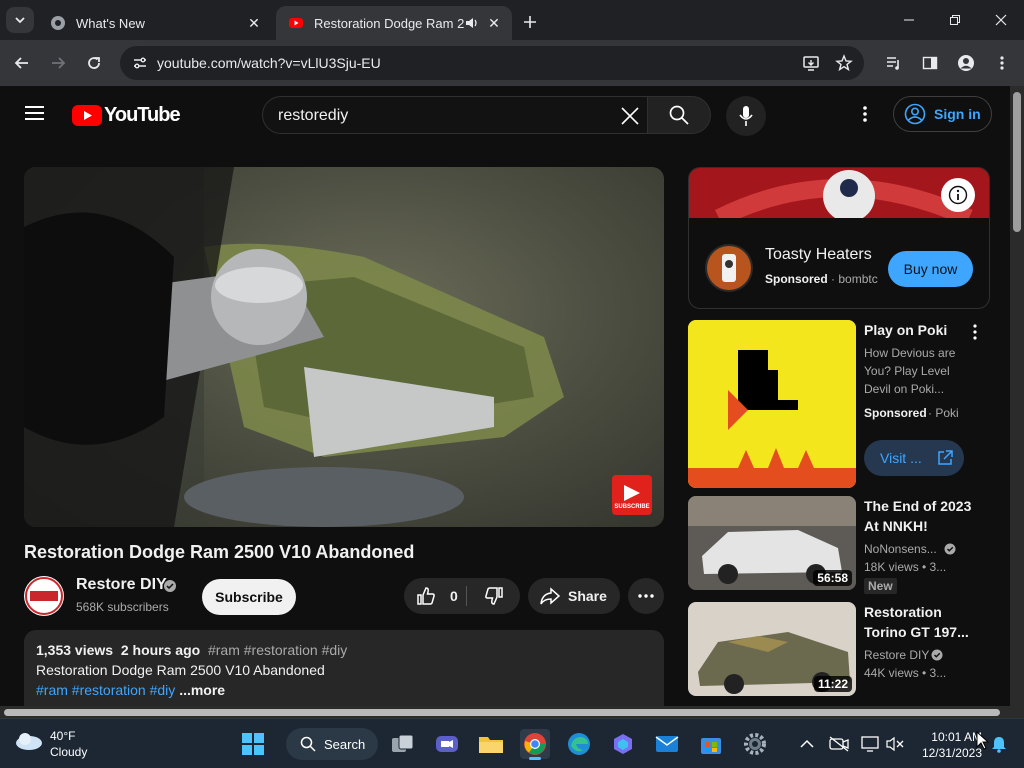  What do you see at coordinates (492, 63) in the screenshot?
I see `address-bar: youtube.com/watch?v=vLlU3Sju-EU` at bounding box center [492, 63].